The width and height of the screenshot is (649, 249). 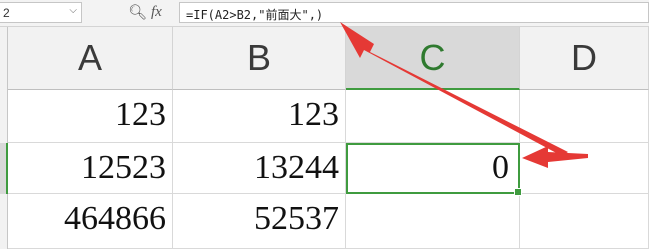 I want to click on select-all-corner, so click(x=4, y=58).